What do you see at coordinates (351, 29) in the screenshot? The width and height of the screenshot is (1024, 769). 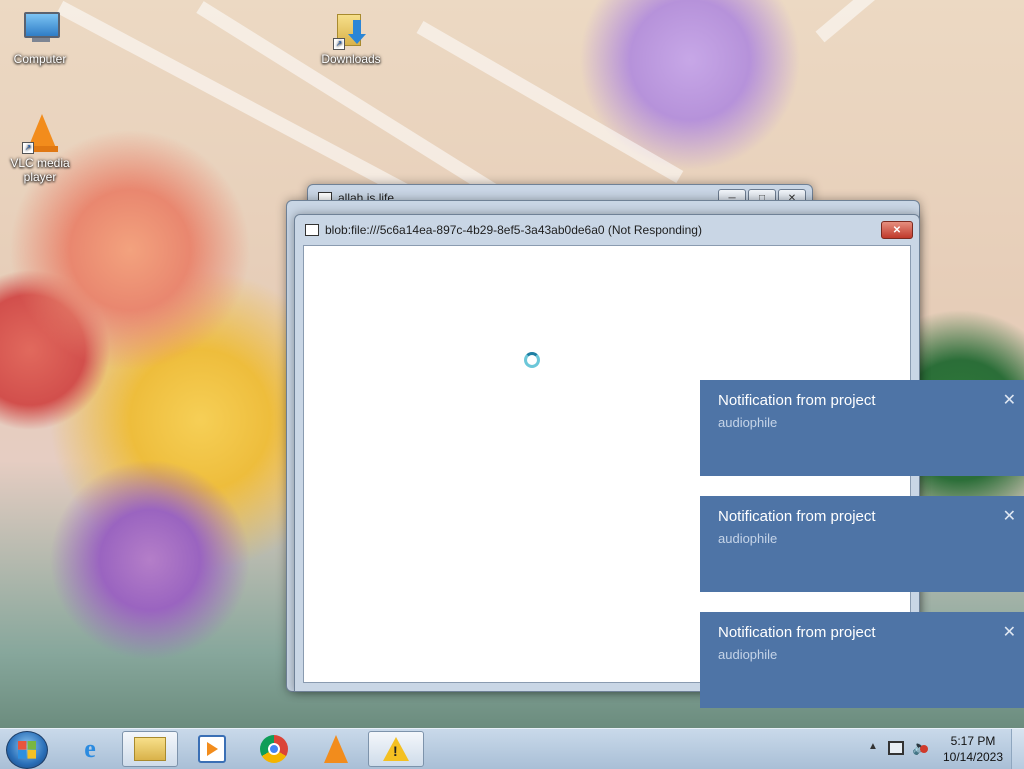 I see `downloads-folder-icon: ↗` at bounding box center [351, 29].